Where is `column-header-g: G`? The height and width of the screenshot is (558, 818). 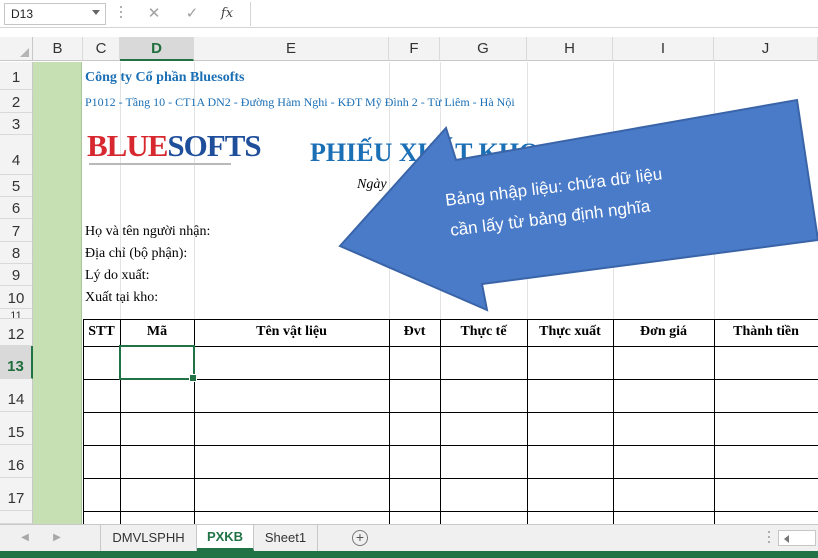 column-header-g: G is located at coordinates (483, 49).